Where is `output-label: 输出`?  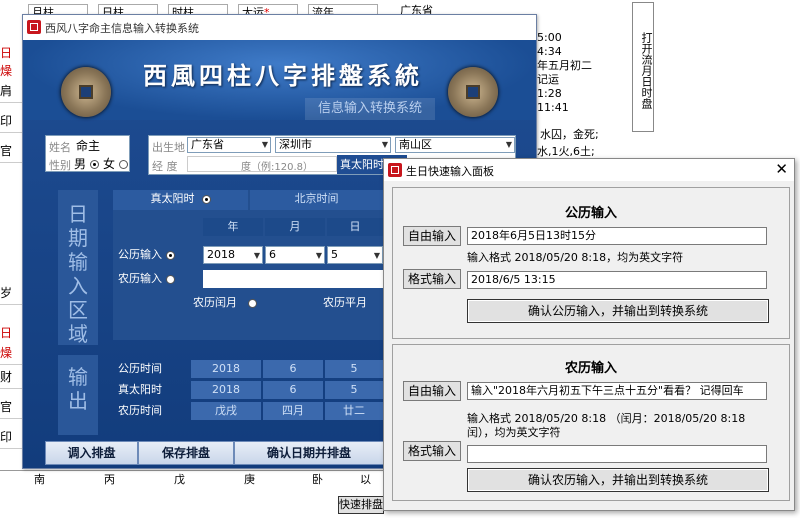
output-label: 输出 is located at coordinates (78, 389).